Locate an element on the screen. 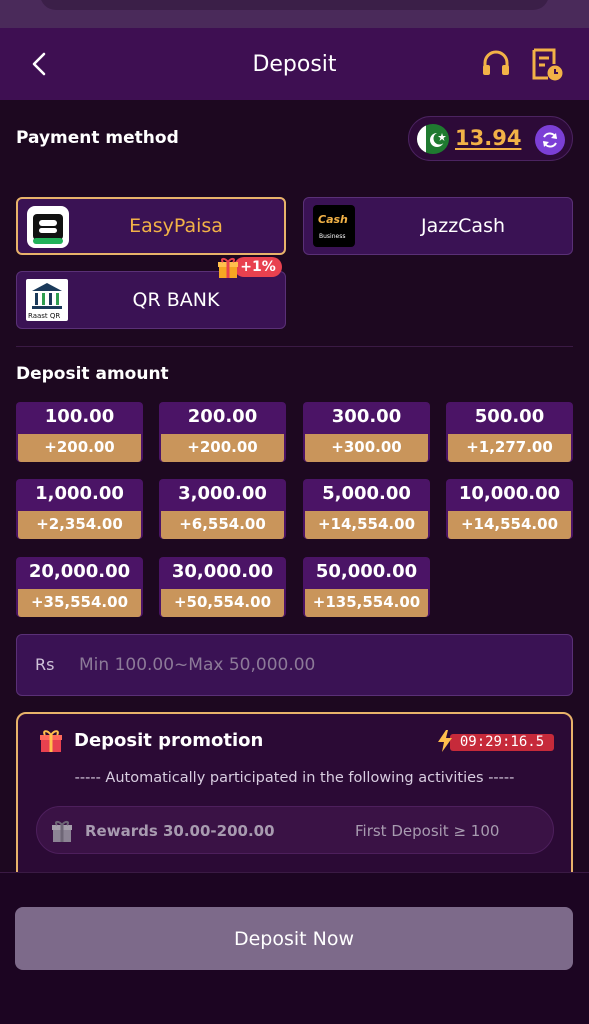  amount-option: 300.00 +300.00 is located at coordinates (366, 432).